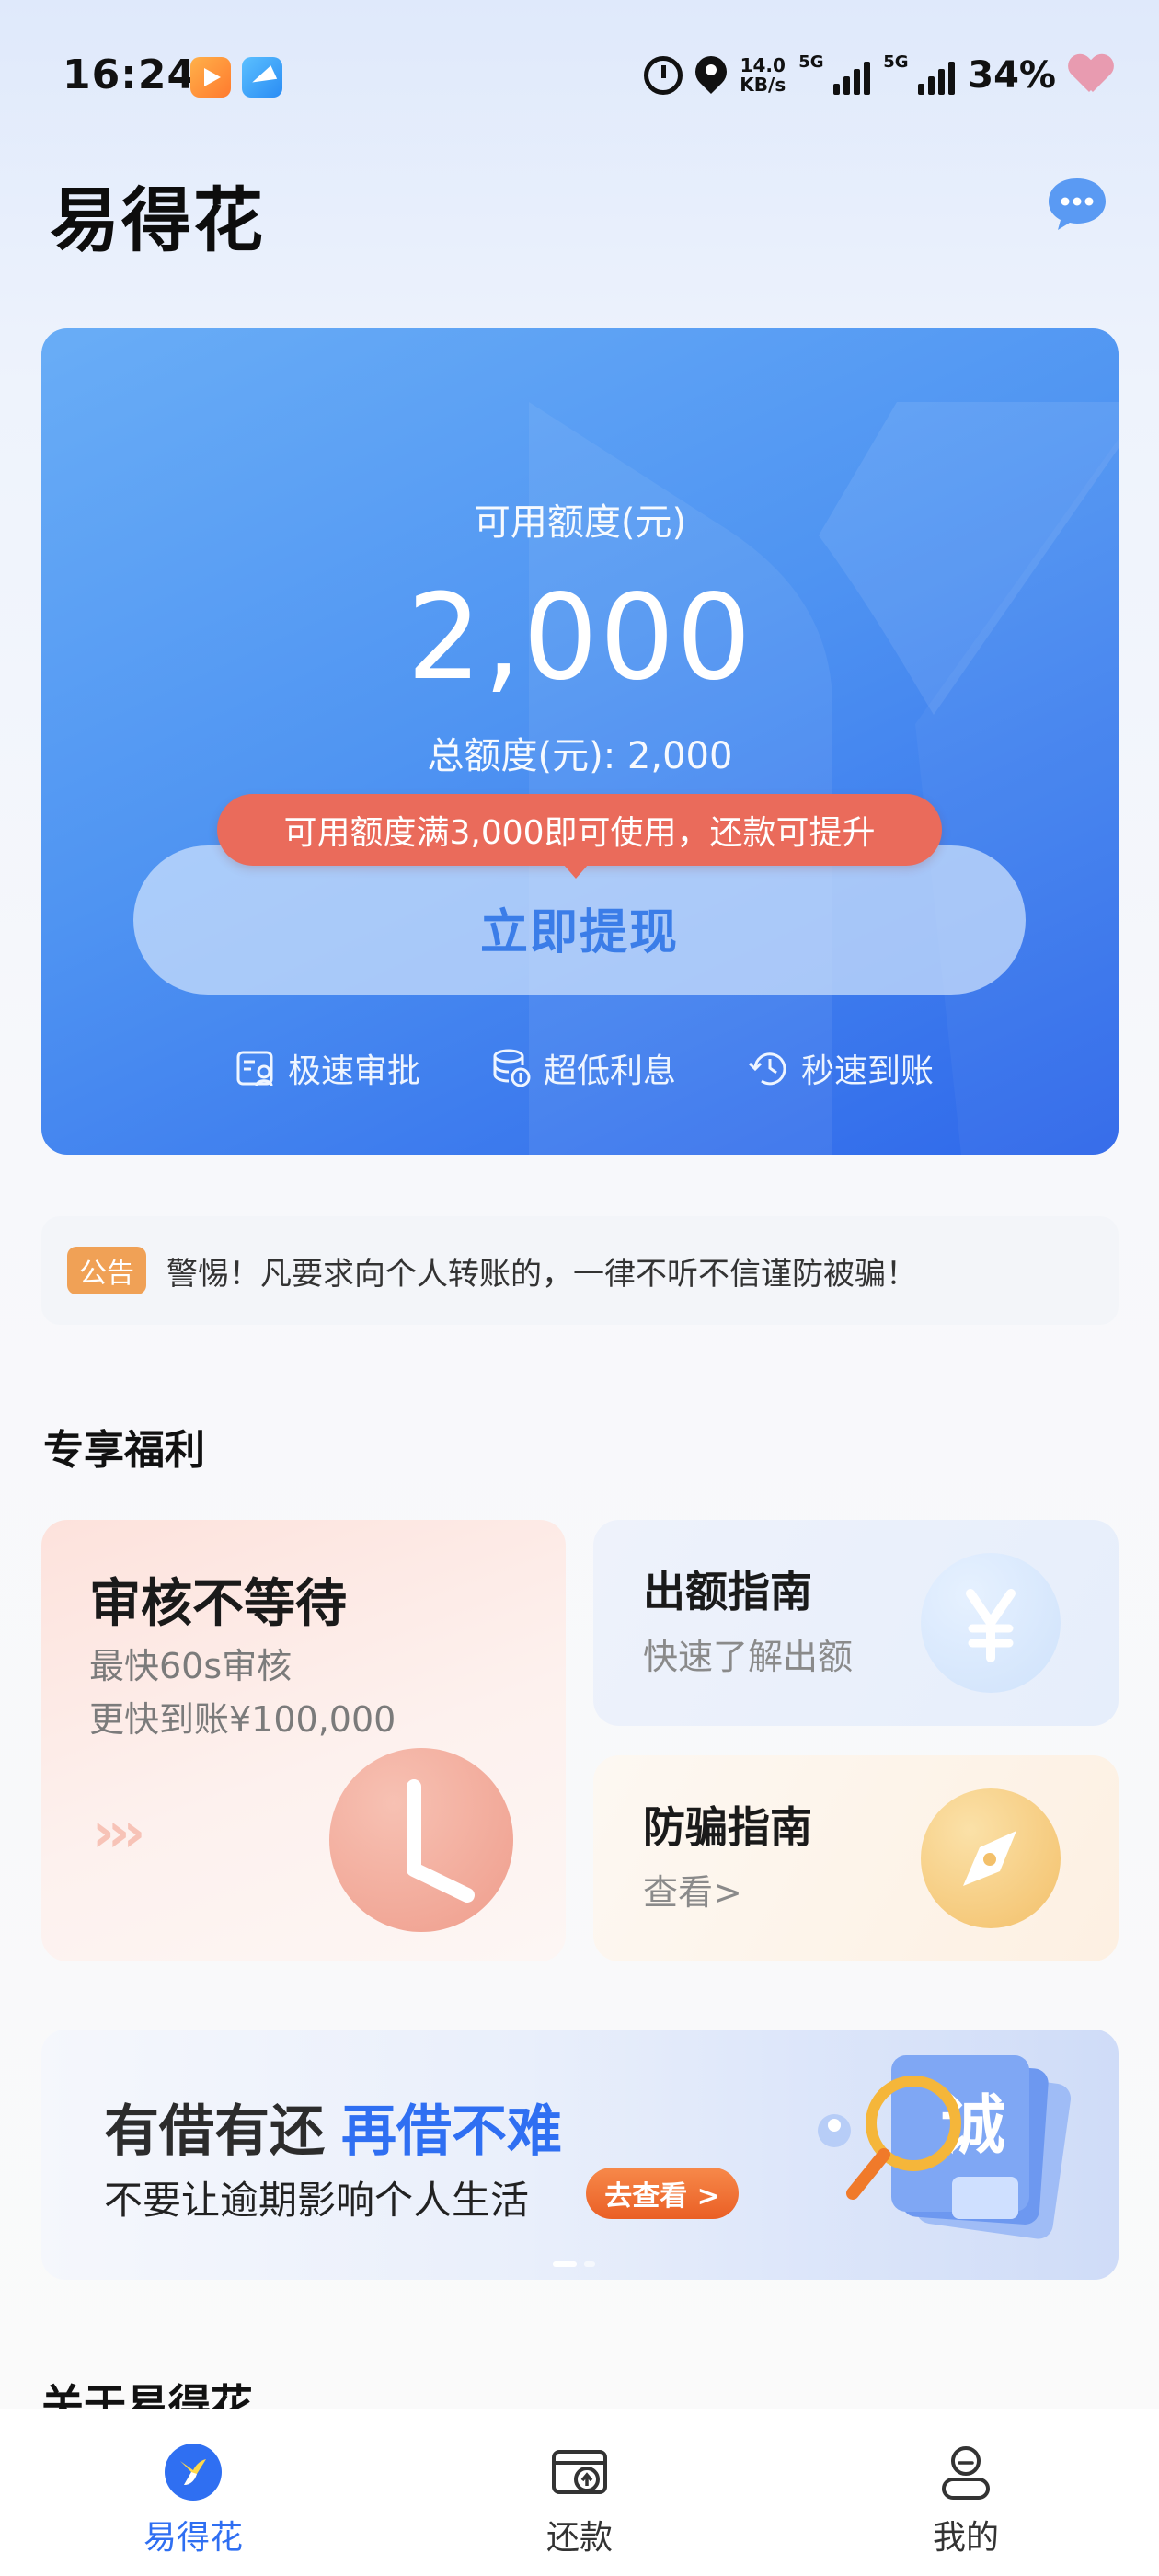 Image resolution: width=1159 pixels, height=2576 pixels. I want to click on nav-label: 还款, so click(579, 2538).